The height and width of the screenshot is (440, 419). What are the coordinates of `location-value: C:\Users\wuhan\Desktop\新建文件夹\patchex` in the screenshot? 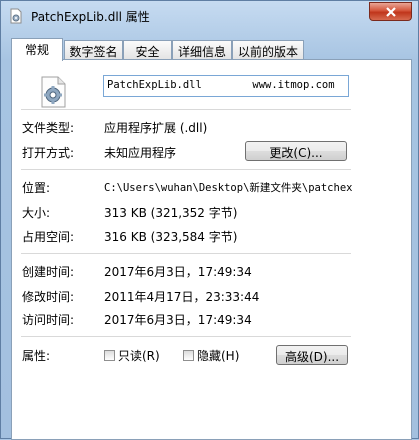 It's located at (228, 188).